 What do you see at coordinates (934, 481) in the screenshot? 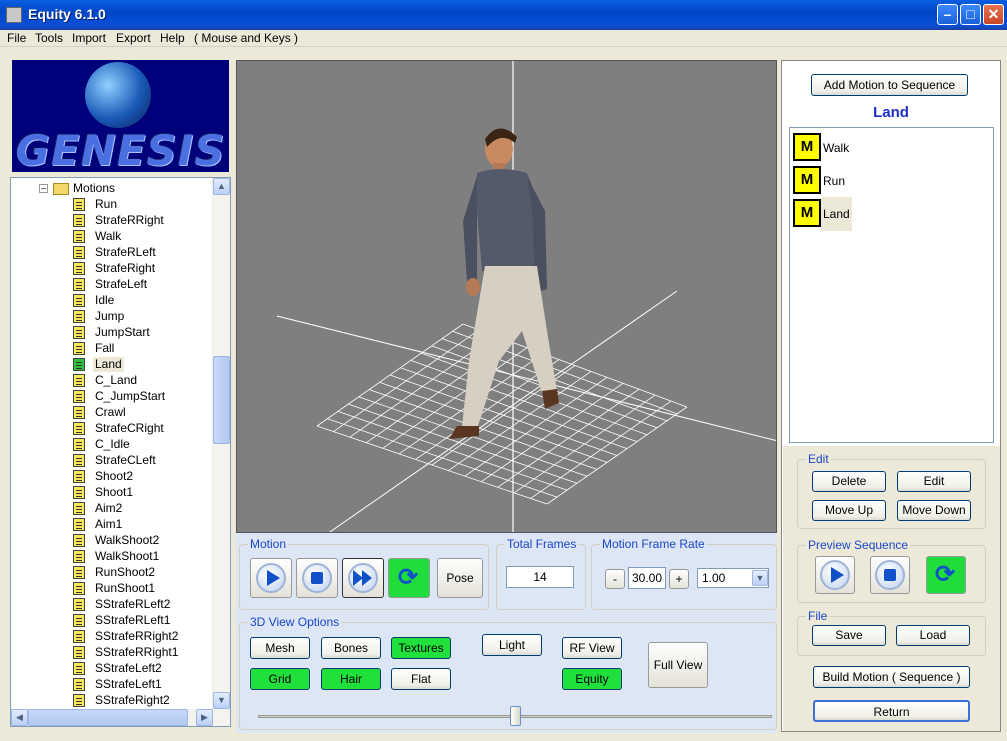
I see `edit-button: Edit` at bounding box center [934, 481].